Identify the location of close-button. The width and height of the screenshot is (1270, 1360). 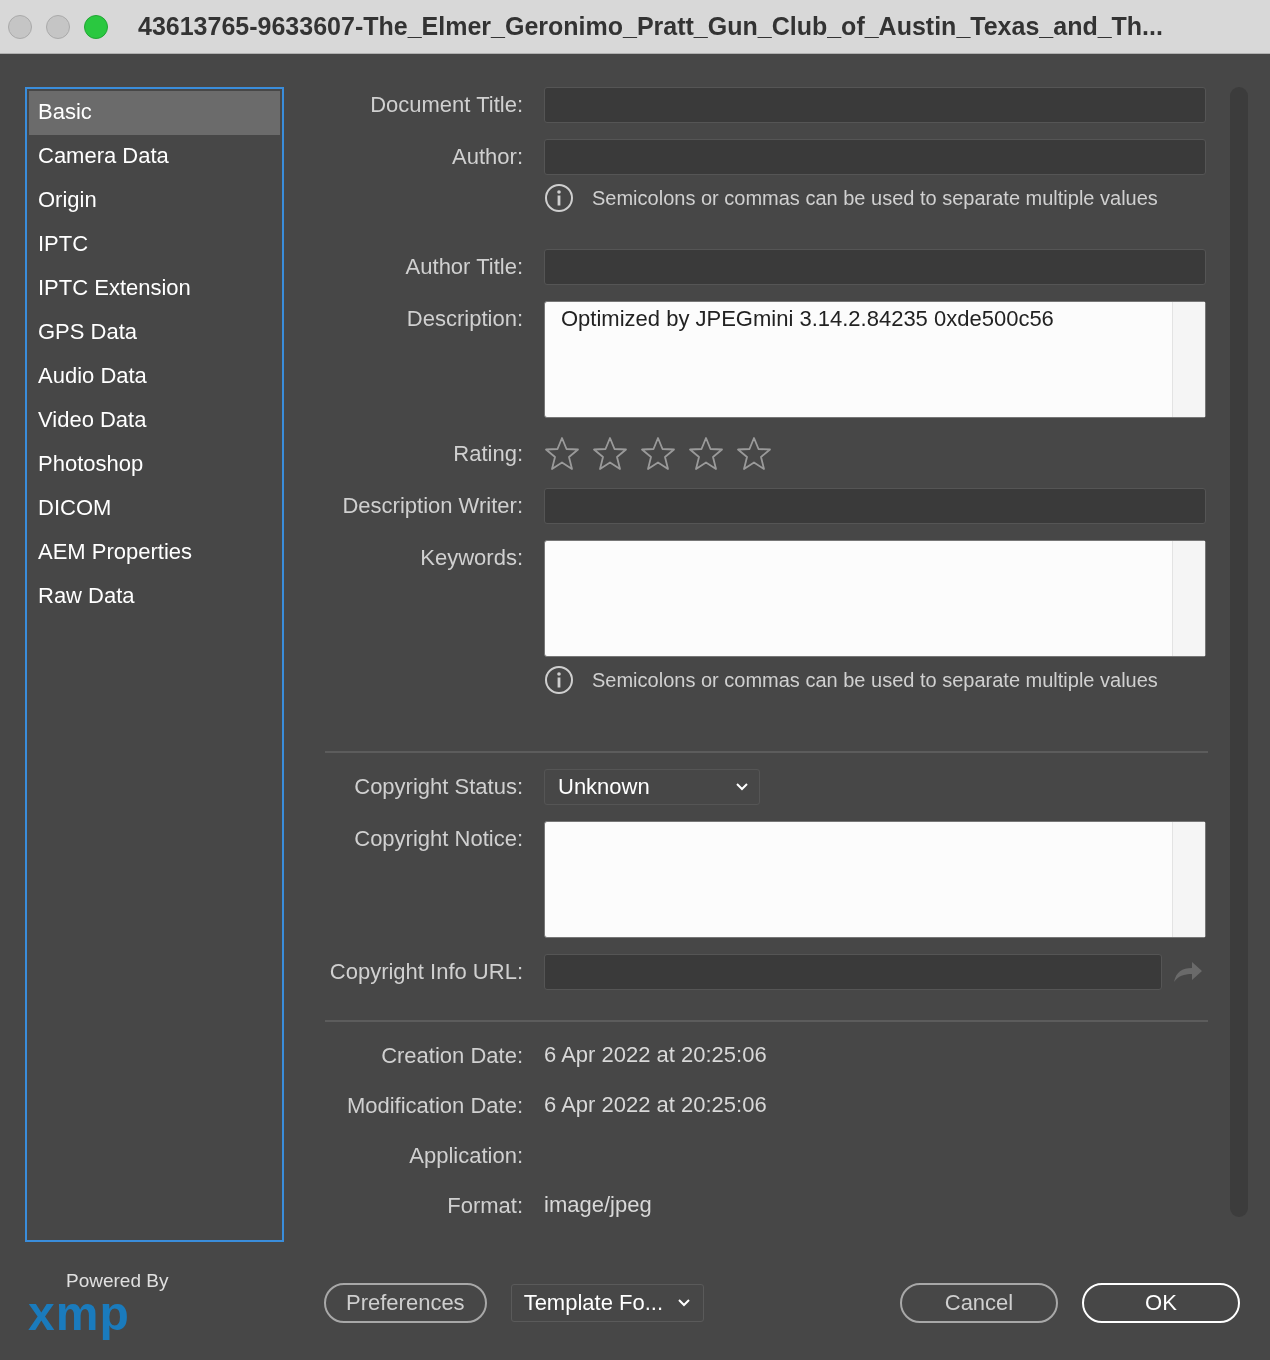
(20, 26).